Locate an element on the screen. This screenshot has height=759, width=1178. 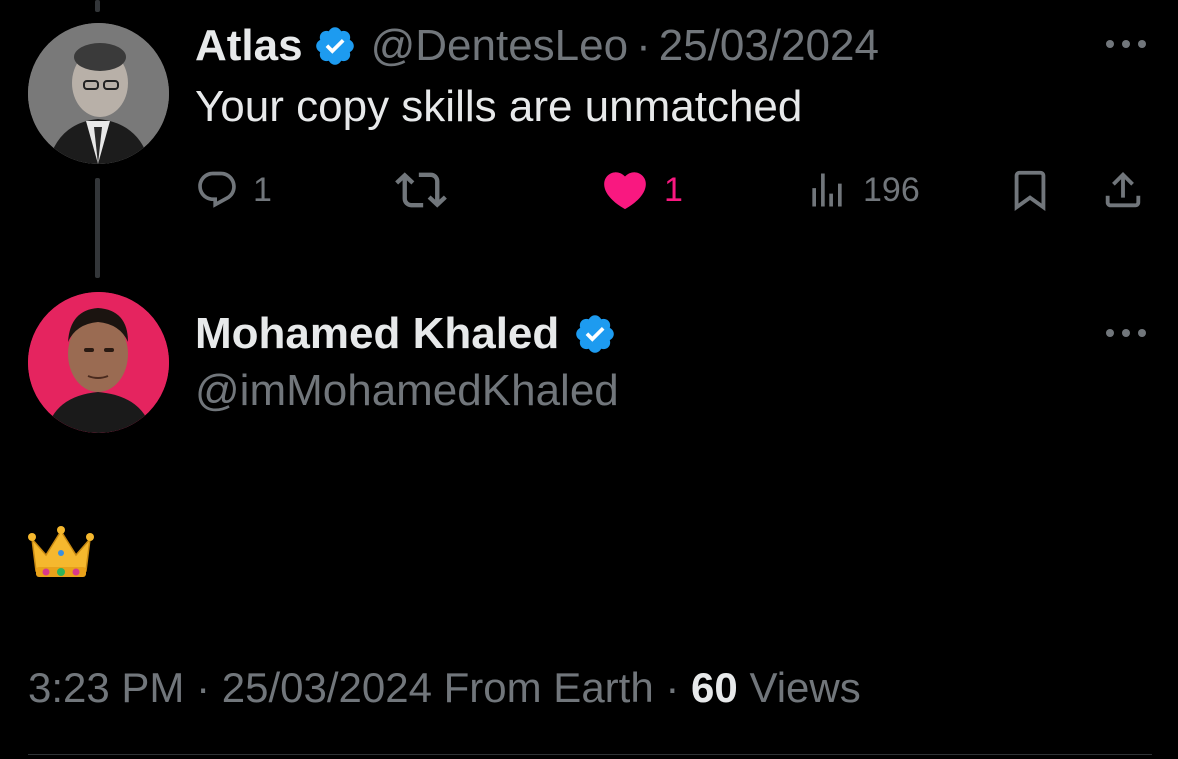
bookmark-icon is located at coordinates (1030, 190).